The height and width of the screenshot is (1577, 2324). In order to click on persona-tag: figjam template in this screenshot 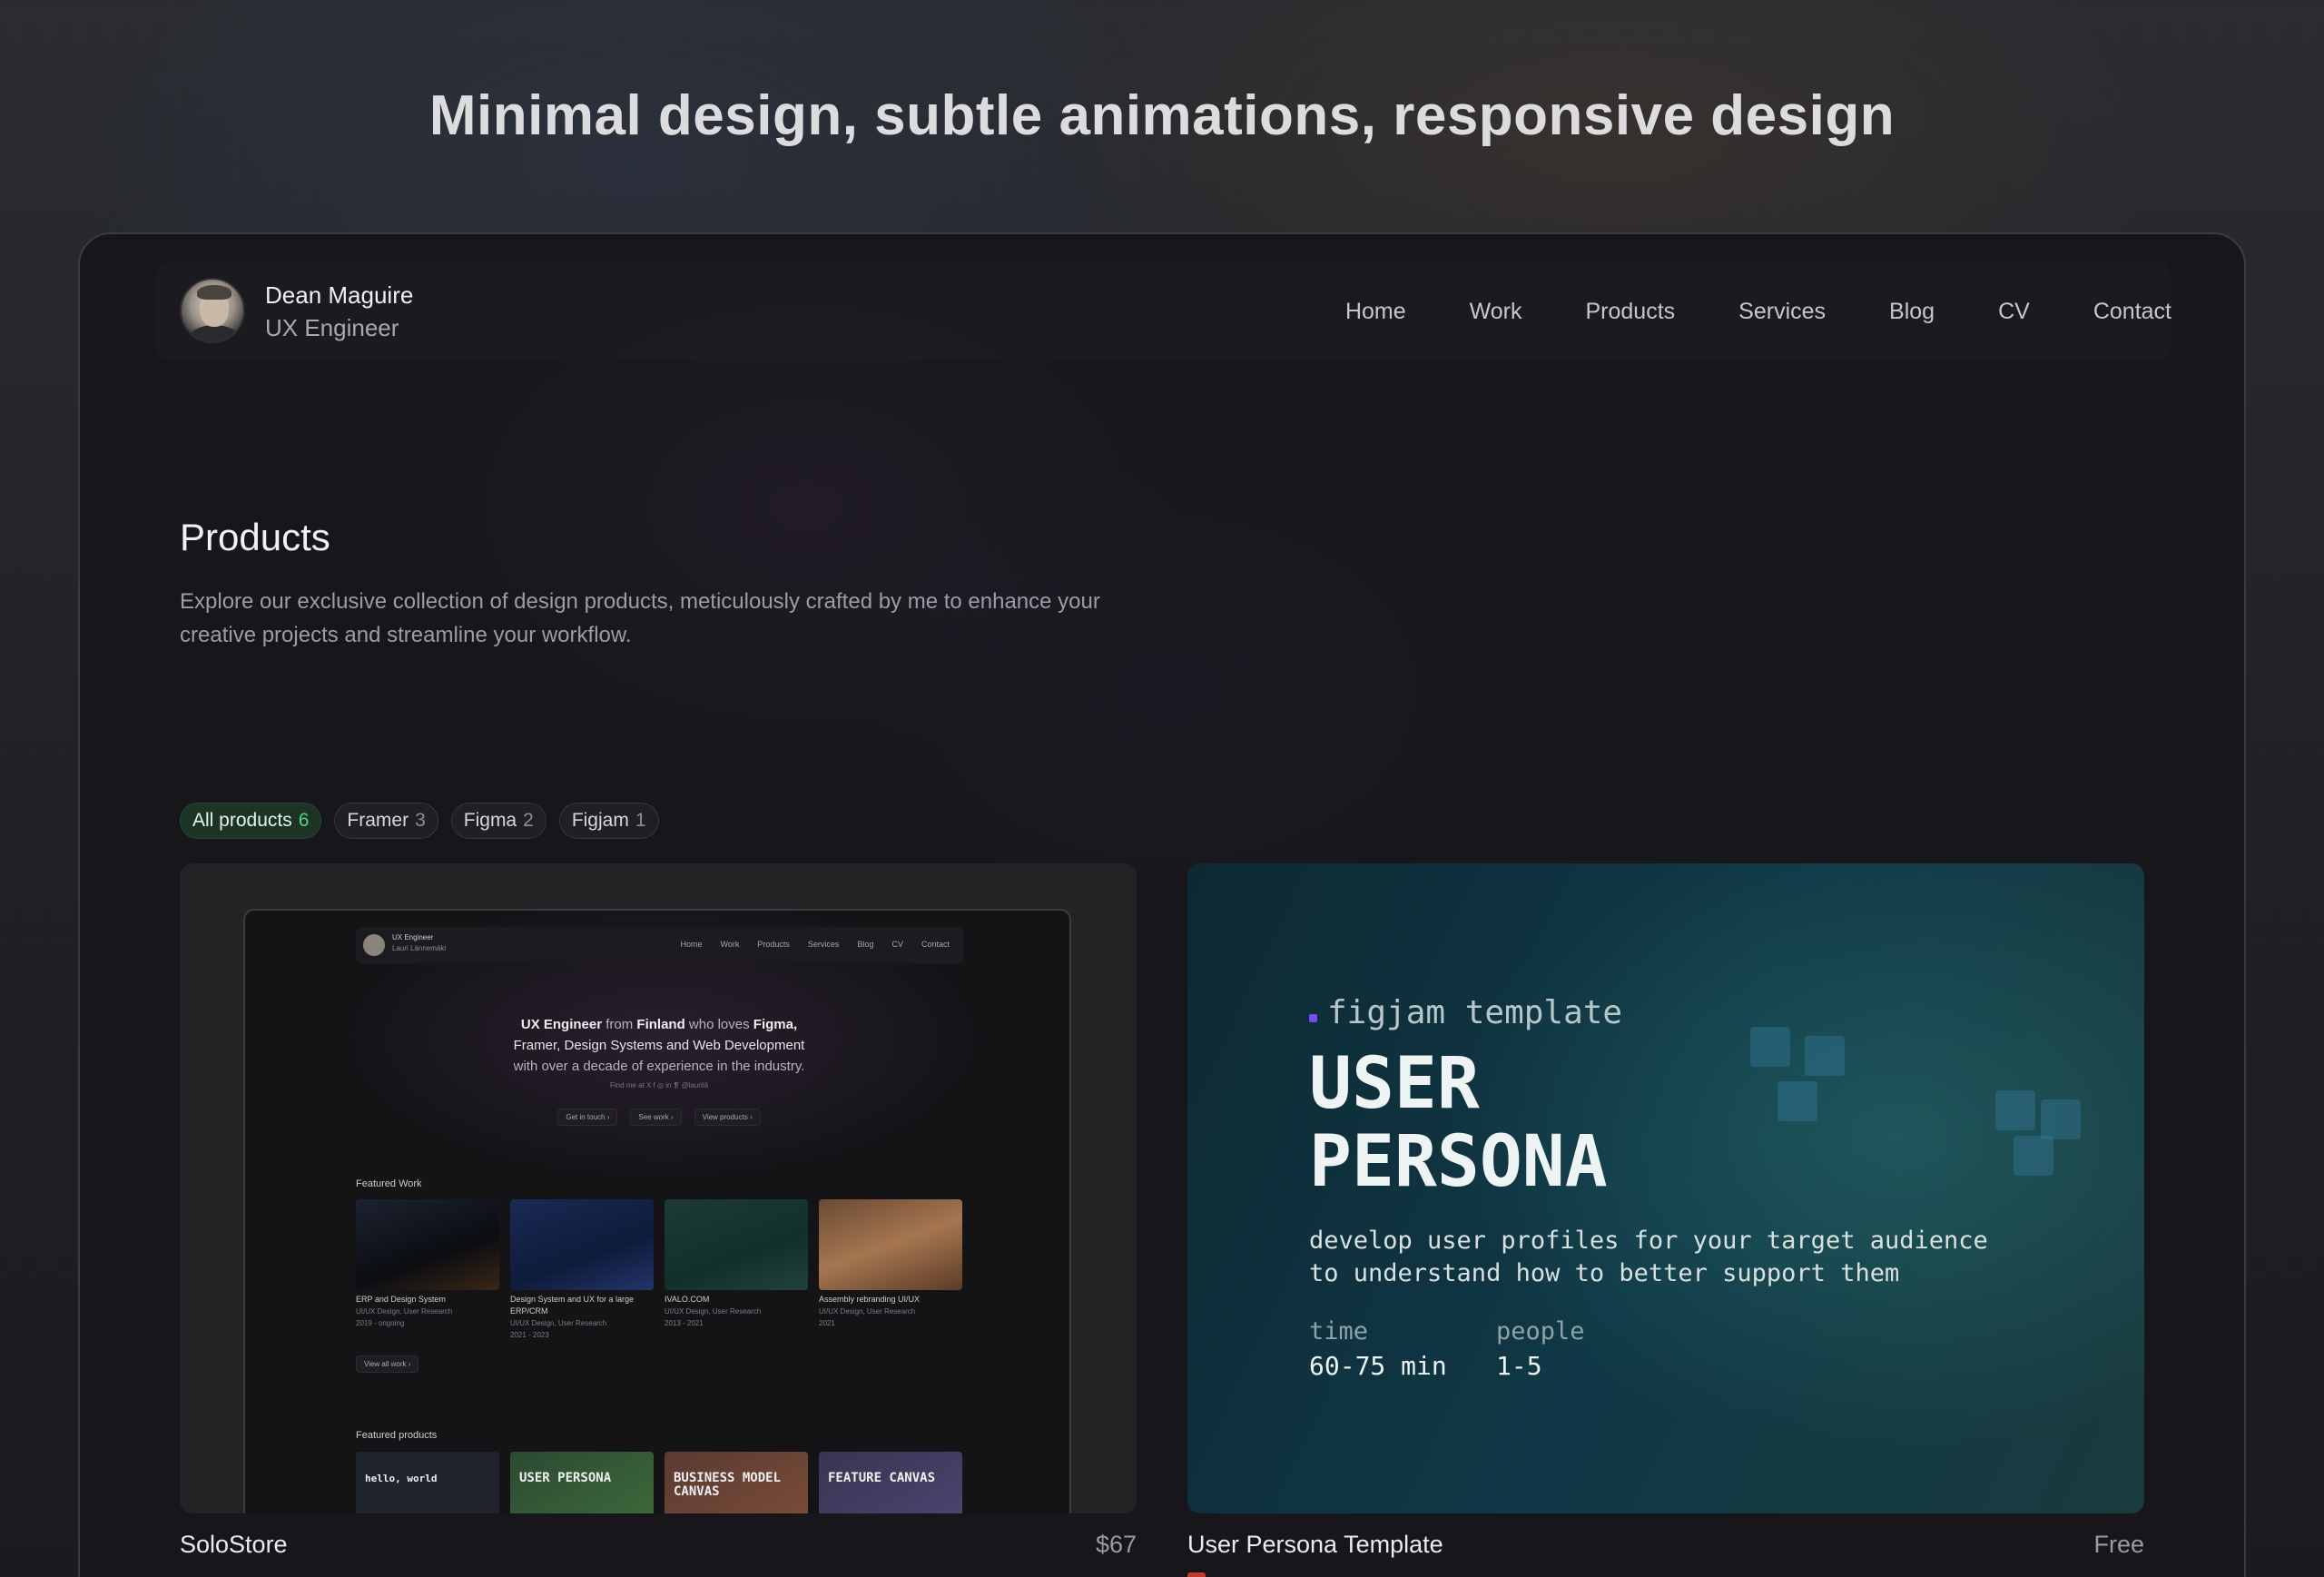, I will do `click(1475, 1013)`.